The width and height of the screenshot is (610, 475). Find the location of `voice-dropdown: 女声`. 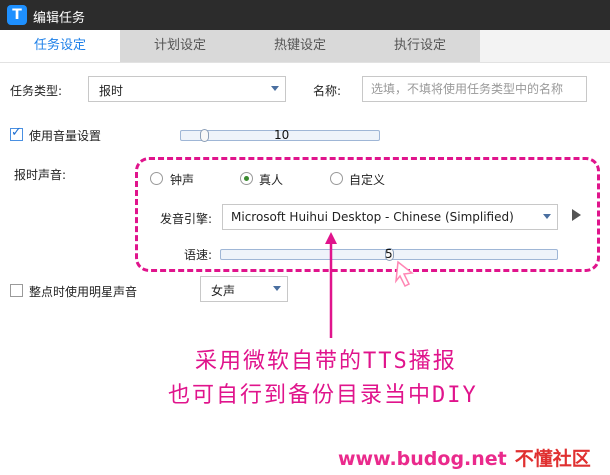

voice-dropdown: 女声 is located at coordinates (244, 289).